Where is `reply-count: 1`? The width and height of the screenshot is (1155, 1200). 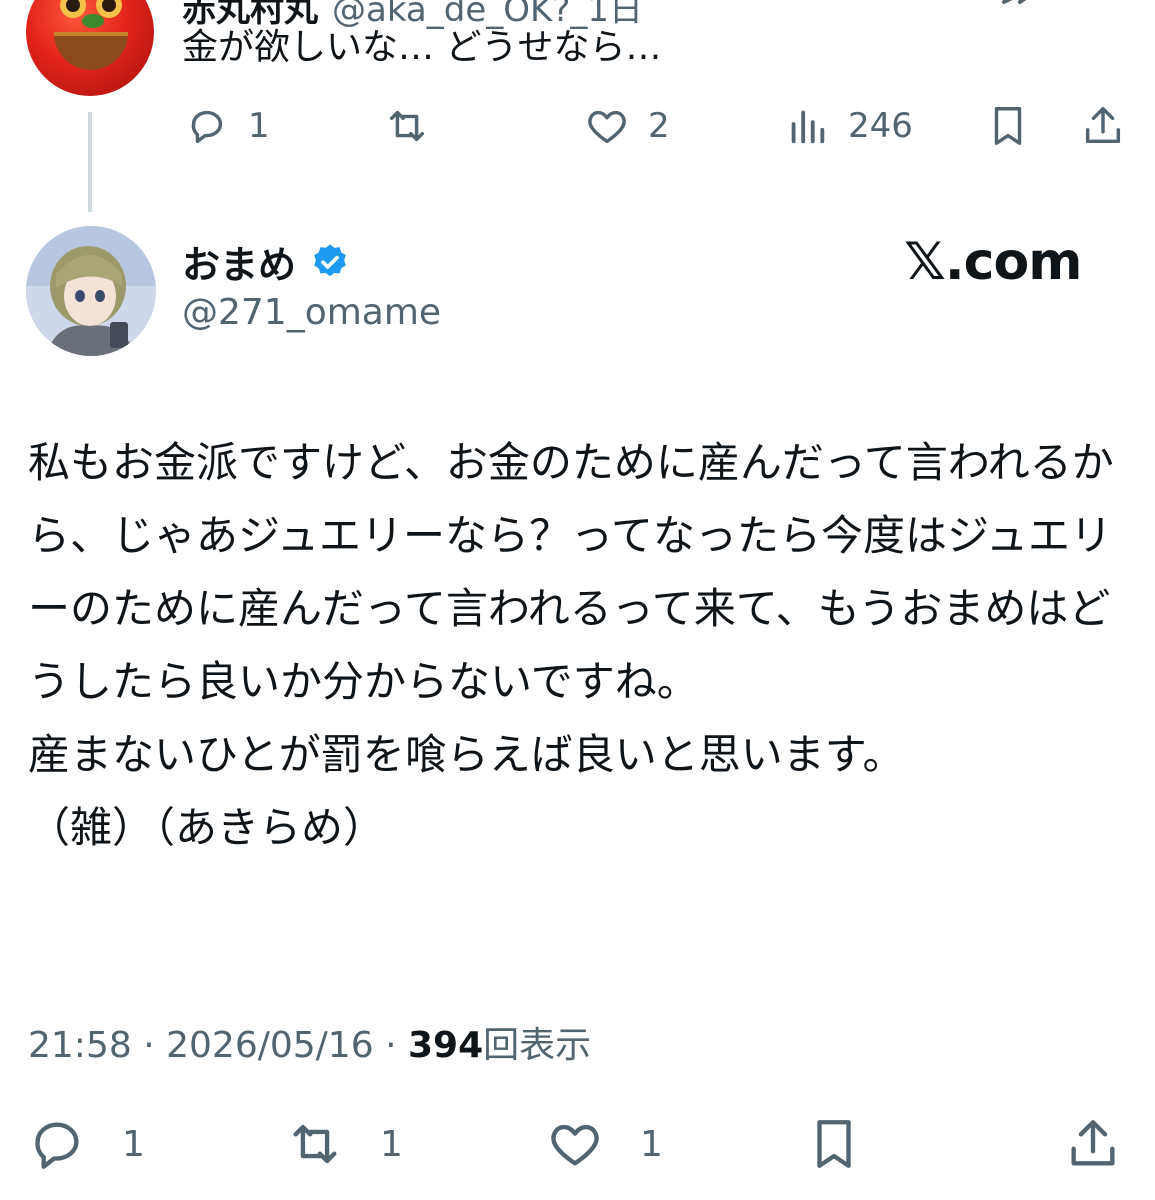 reply-count: 1 is located at coordinates (133, 1144).